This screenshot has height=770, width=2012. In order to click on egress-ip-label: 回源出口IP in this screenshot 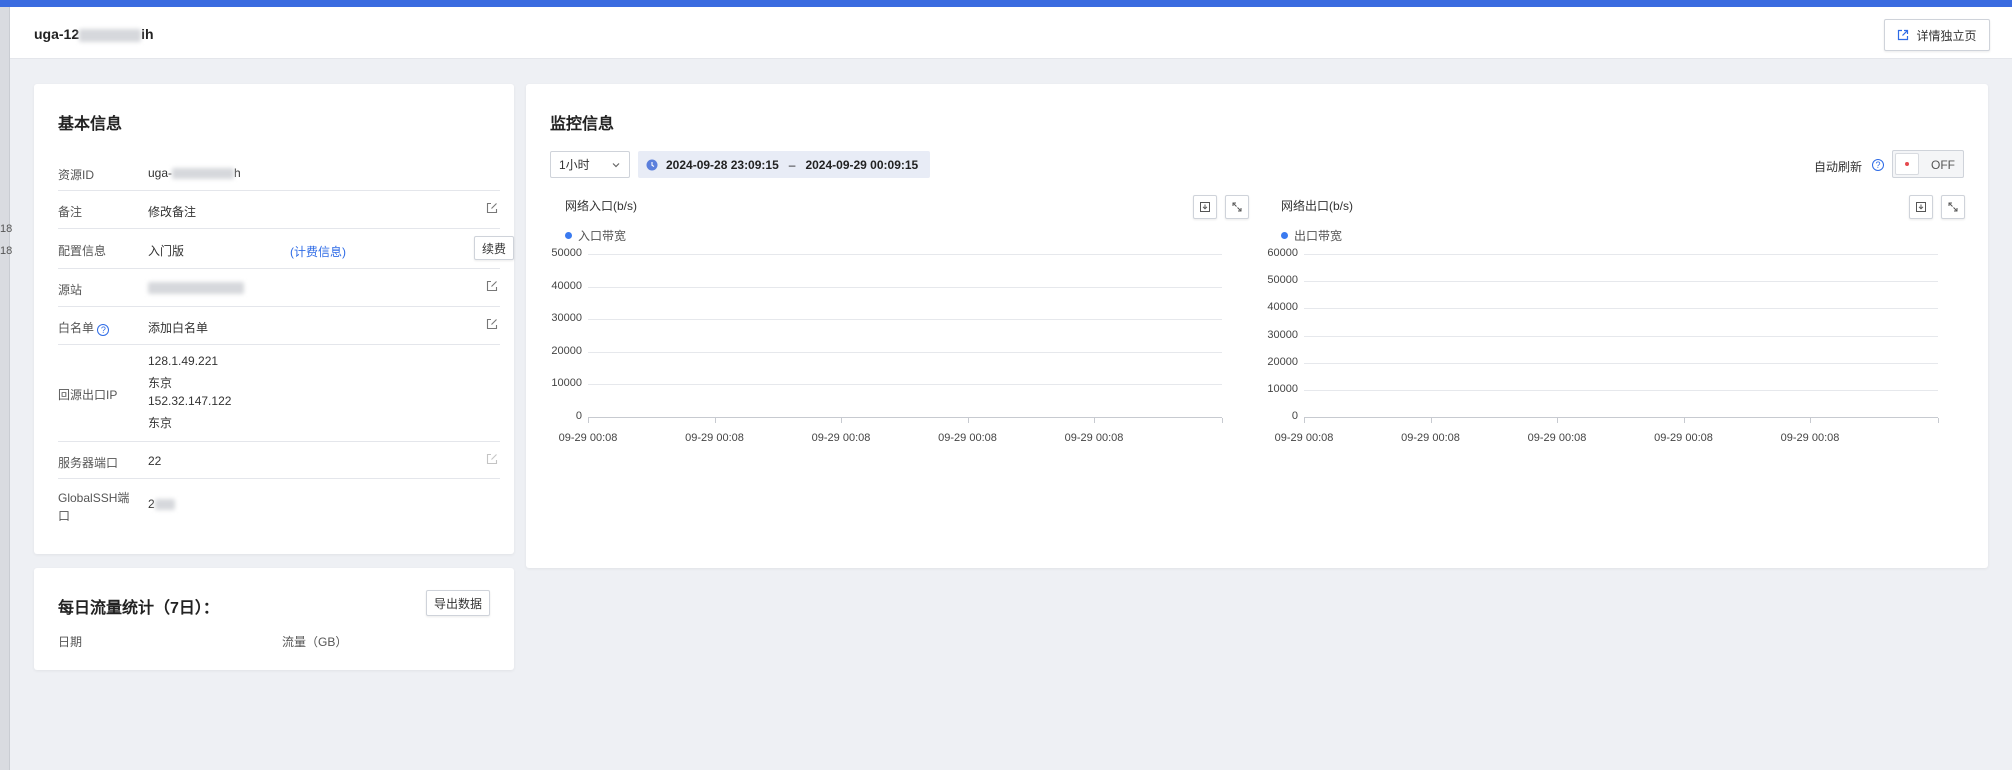, I will do `click(88, 395)`.